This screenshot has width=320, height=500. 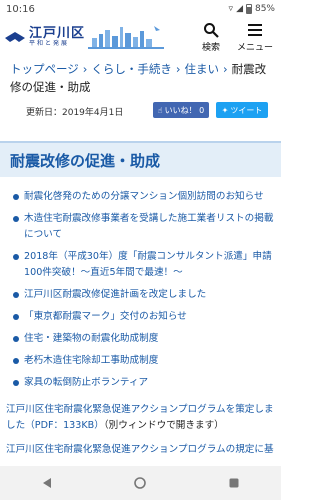 I want to click on action-program-rule-paragraph: 江戸川区住宅耐震化緊急促進アクションプログラムの規定に基, so click(x=140, y=450).